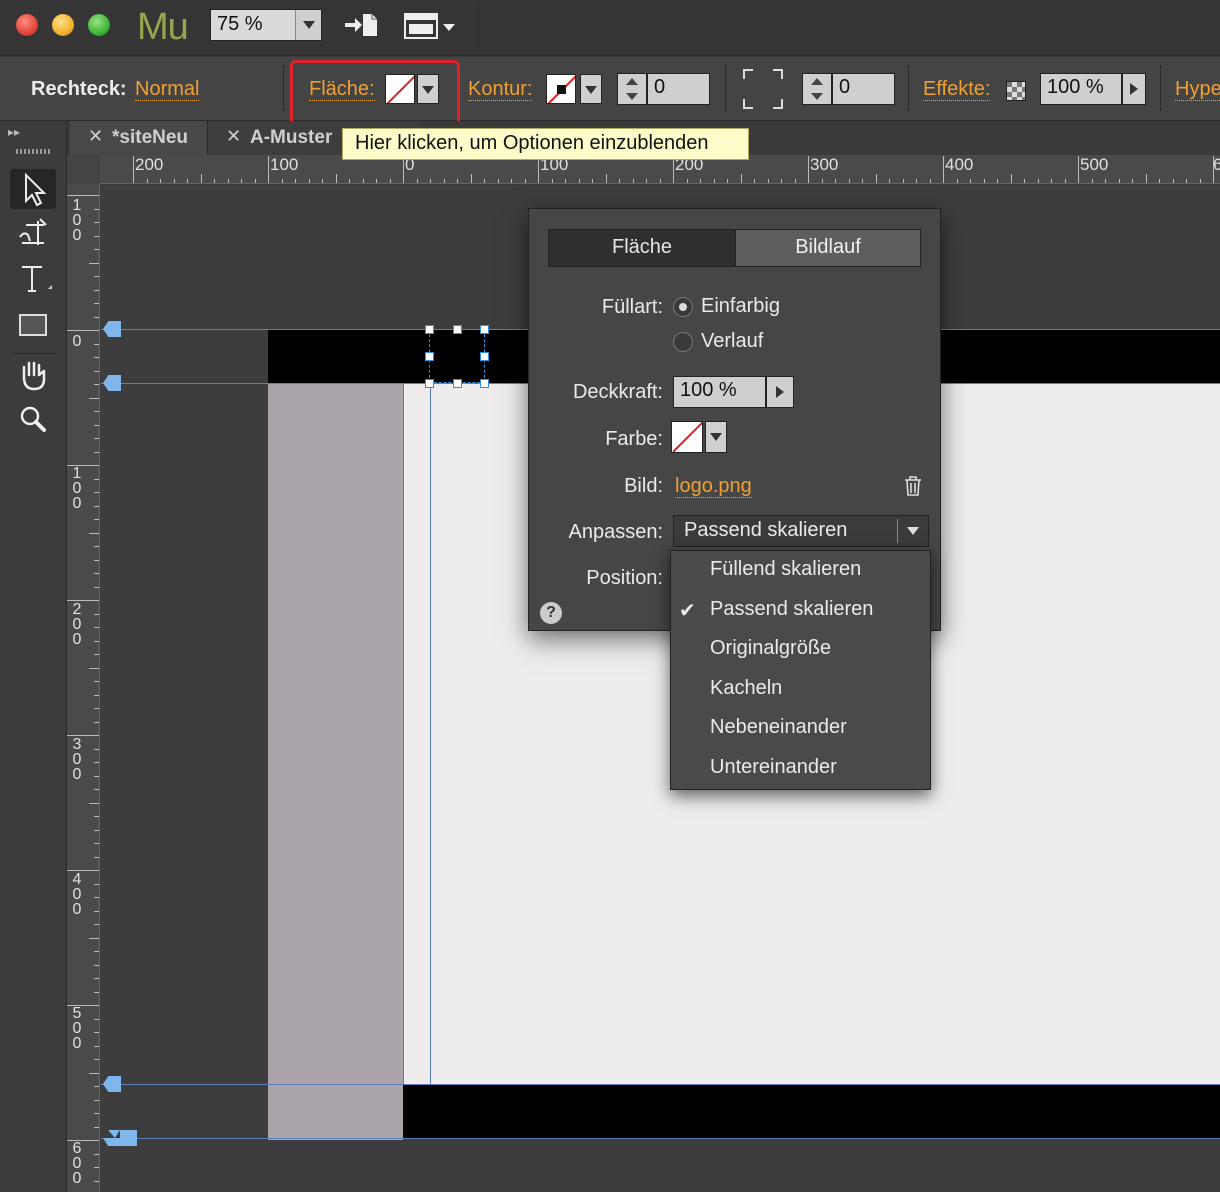 Image resolution: width=1220 pixels, height=1192 pixels. What do you see at coordinates (801, 531) in the screenshot?
I see `fit-select: Passend skalieren` at bounding box center [801, 531].